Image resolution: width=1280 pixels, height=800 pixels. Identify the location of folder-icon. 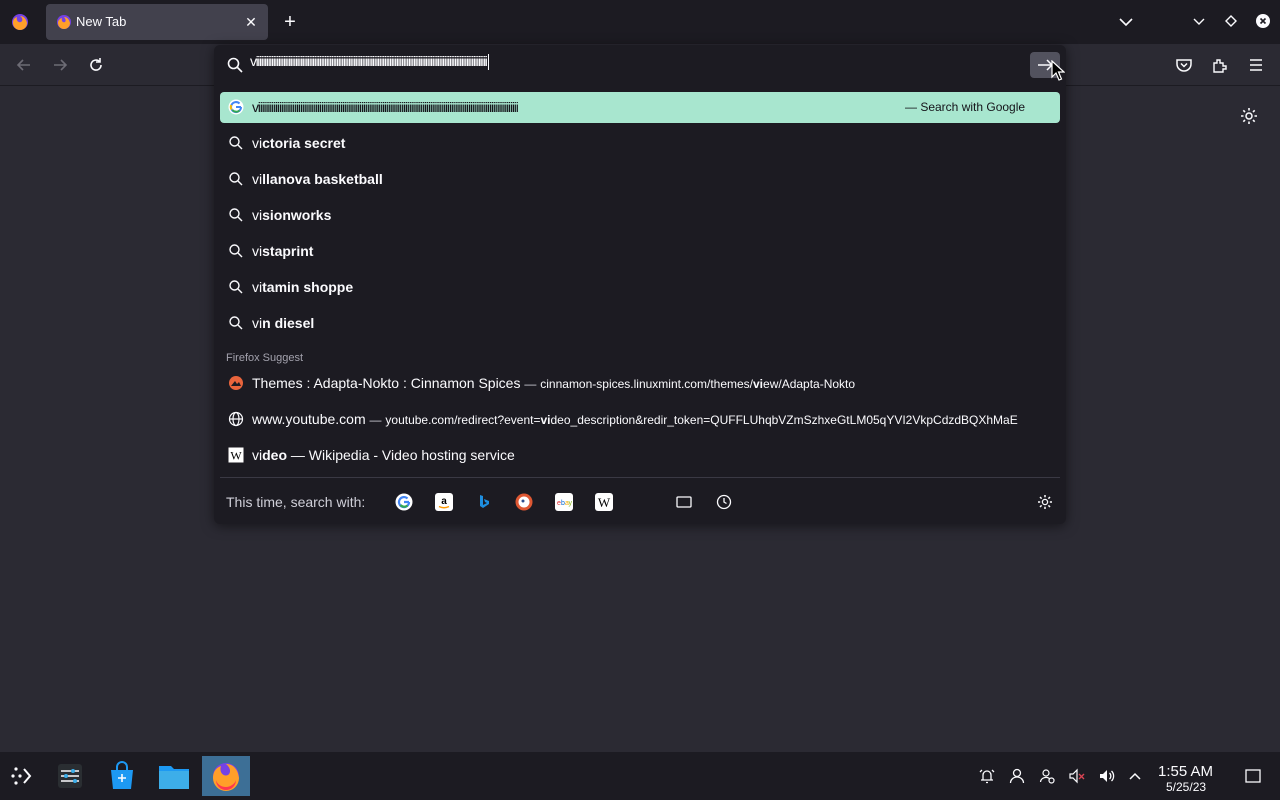
(174, 777).